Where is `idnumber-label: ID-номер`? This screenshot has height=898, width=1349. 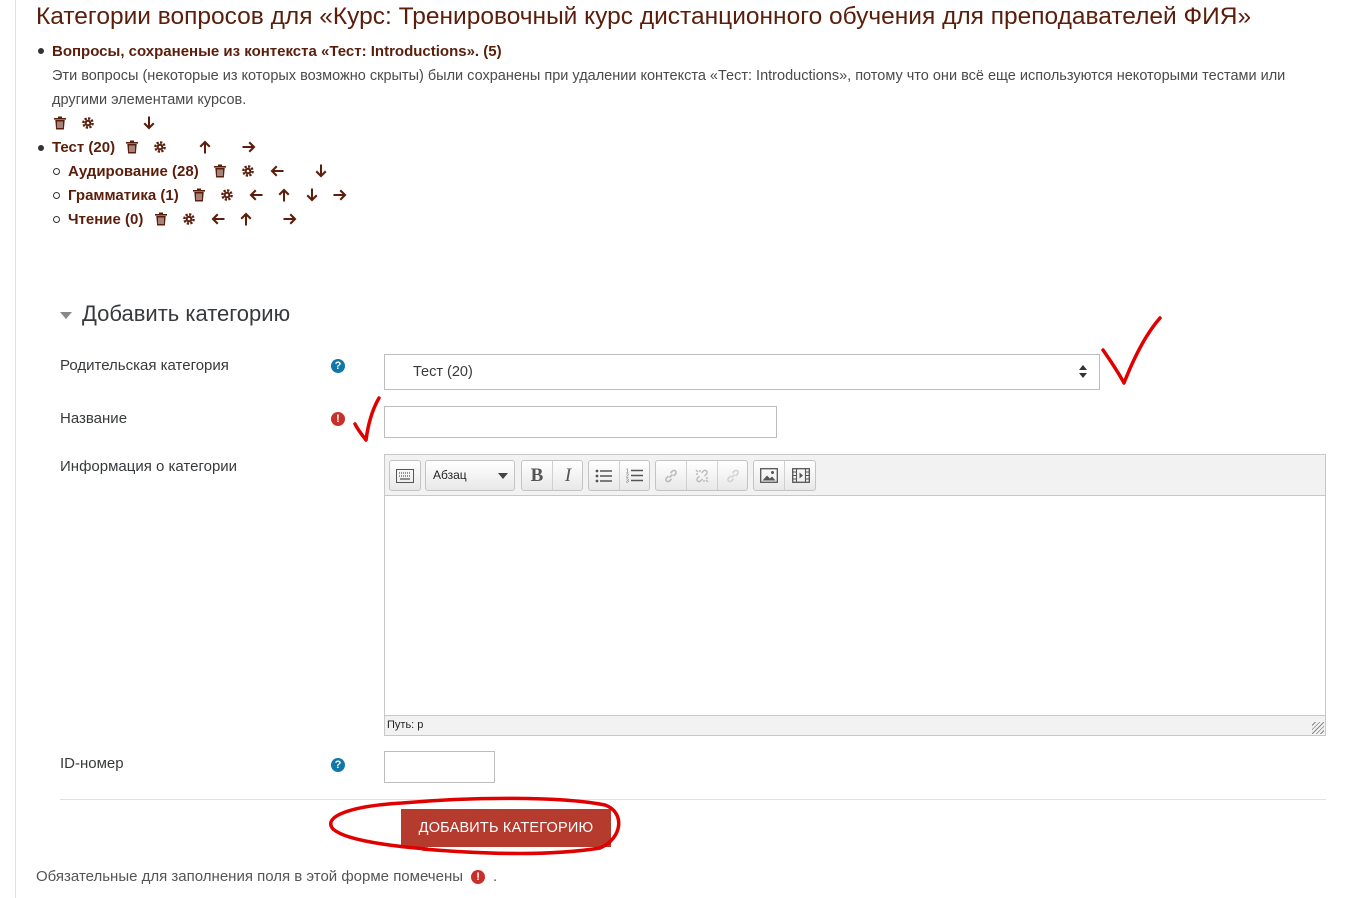 idnumber-label: ID-номер is located at coordinates (92, 763).